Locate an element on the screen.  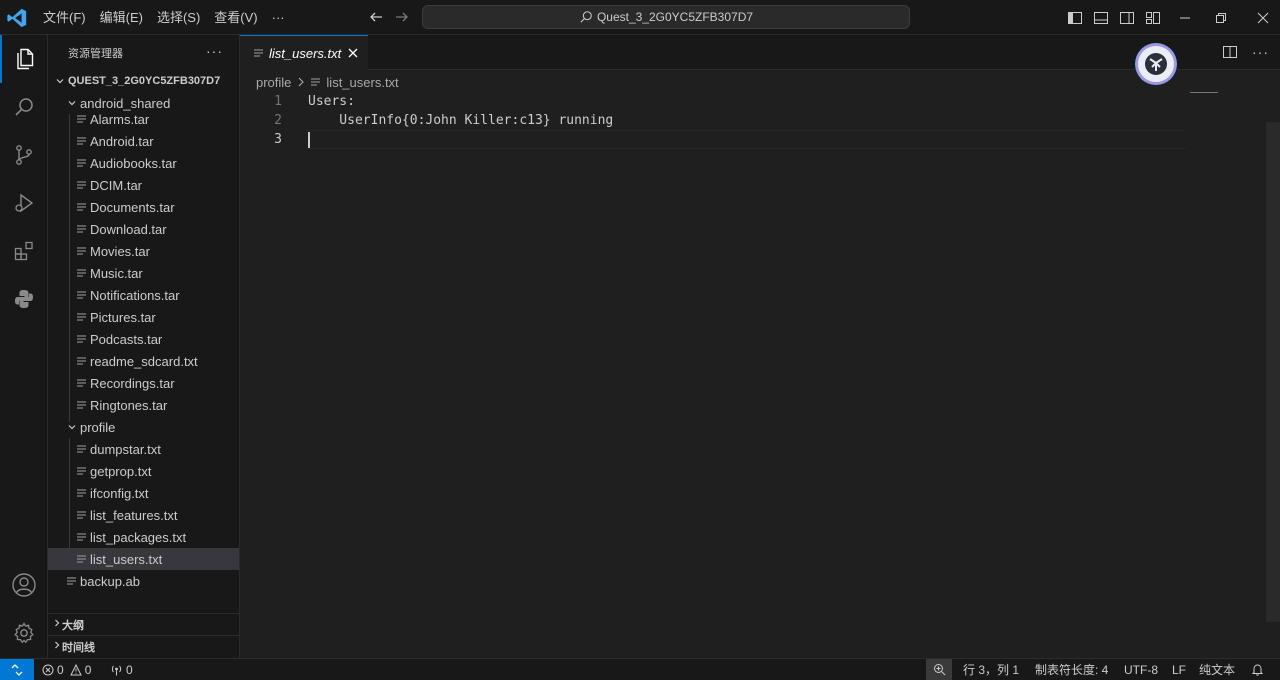
account-icon is located at coordinates (24, 585).